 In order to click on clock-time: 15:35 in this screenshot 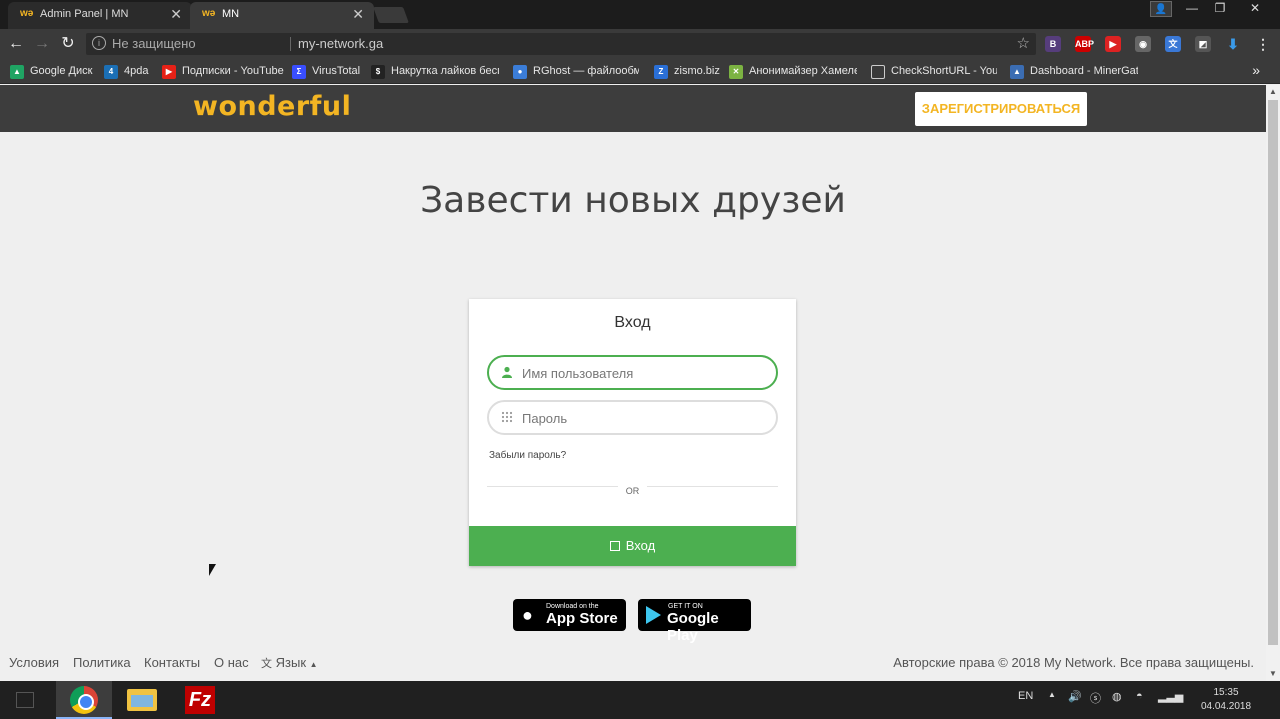, I will do `click(1226, 692)`.